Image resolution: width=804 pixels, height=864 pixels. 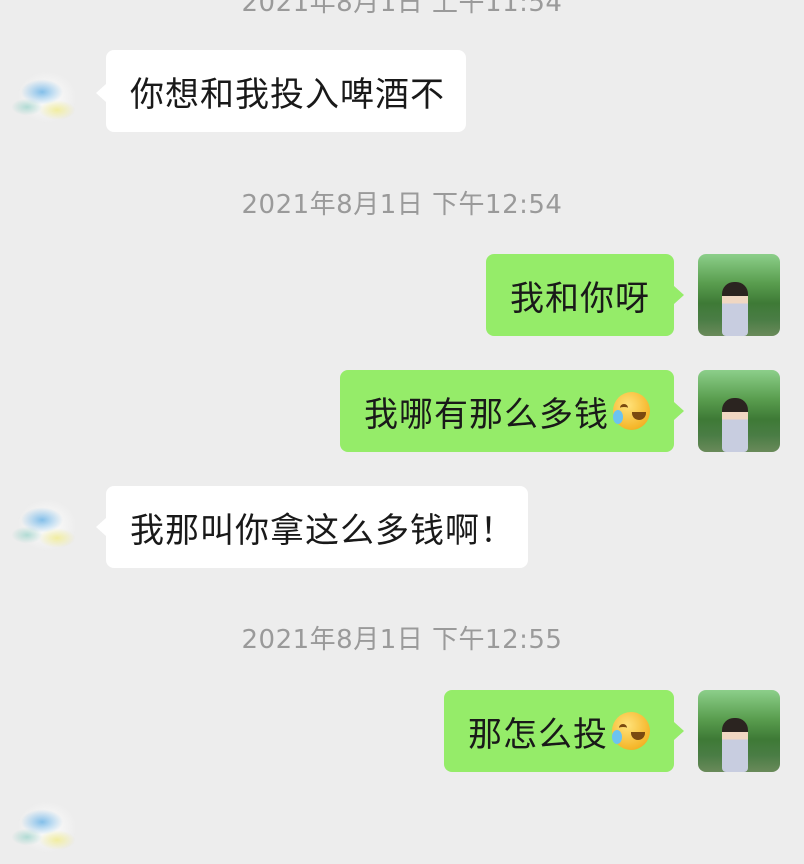 What do you see at coordinates (402, 9) in the screenshot?
I see `timestamp: 2021年8月1日 上午11:54` at bounding box center [402, 9].